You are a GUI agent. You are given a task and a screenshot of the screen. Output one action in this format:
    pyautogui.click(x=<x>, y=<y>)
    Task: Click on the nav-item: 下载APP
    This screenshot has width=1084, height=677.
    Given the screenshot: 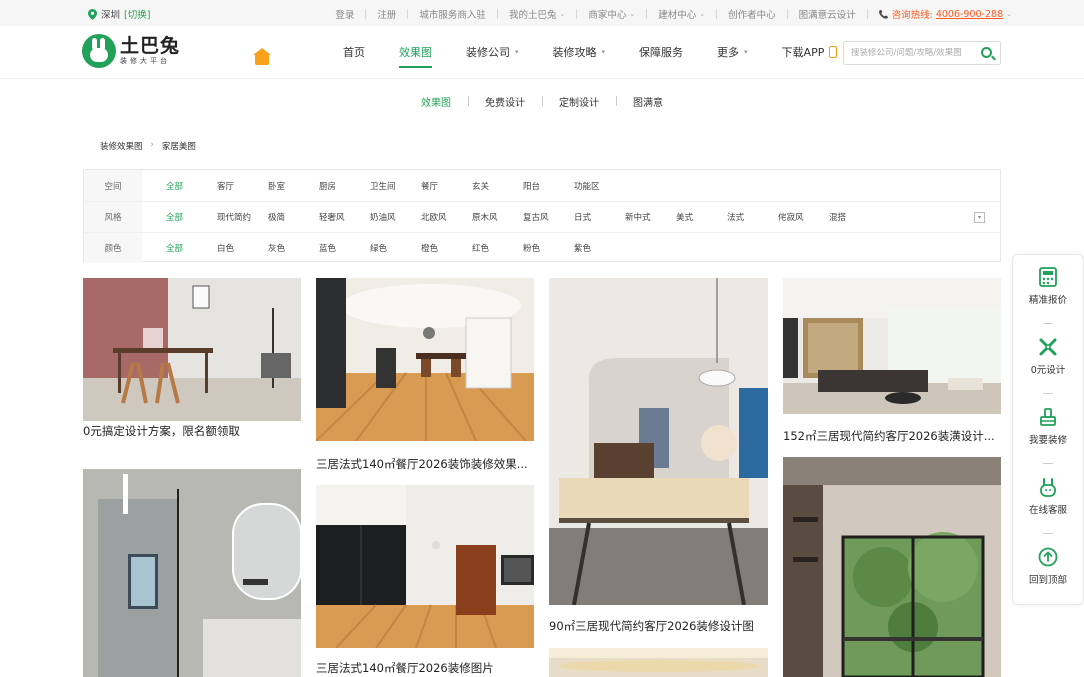 What is the action you would take?
    pyautogui.click(x=810, y=52)
    